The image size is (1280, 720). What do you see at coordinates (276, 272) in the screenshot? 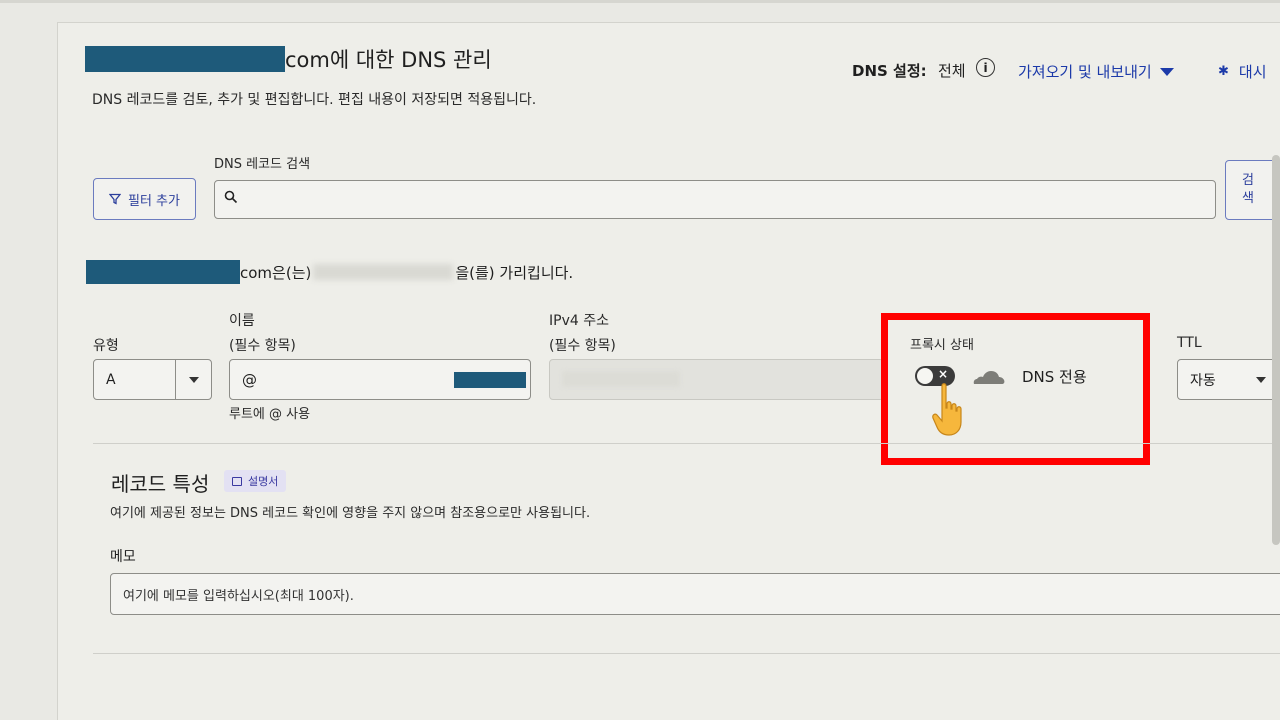
I see `points-suffix-1: com은(는)` at bounding box center [276, 272].